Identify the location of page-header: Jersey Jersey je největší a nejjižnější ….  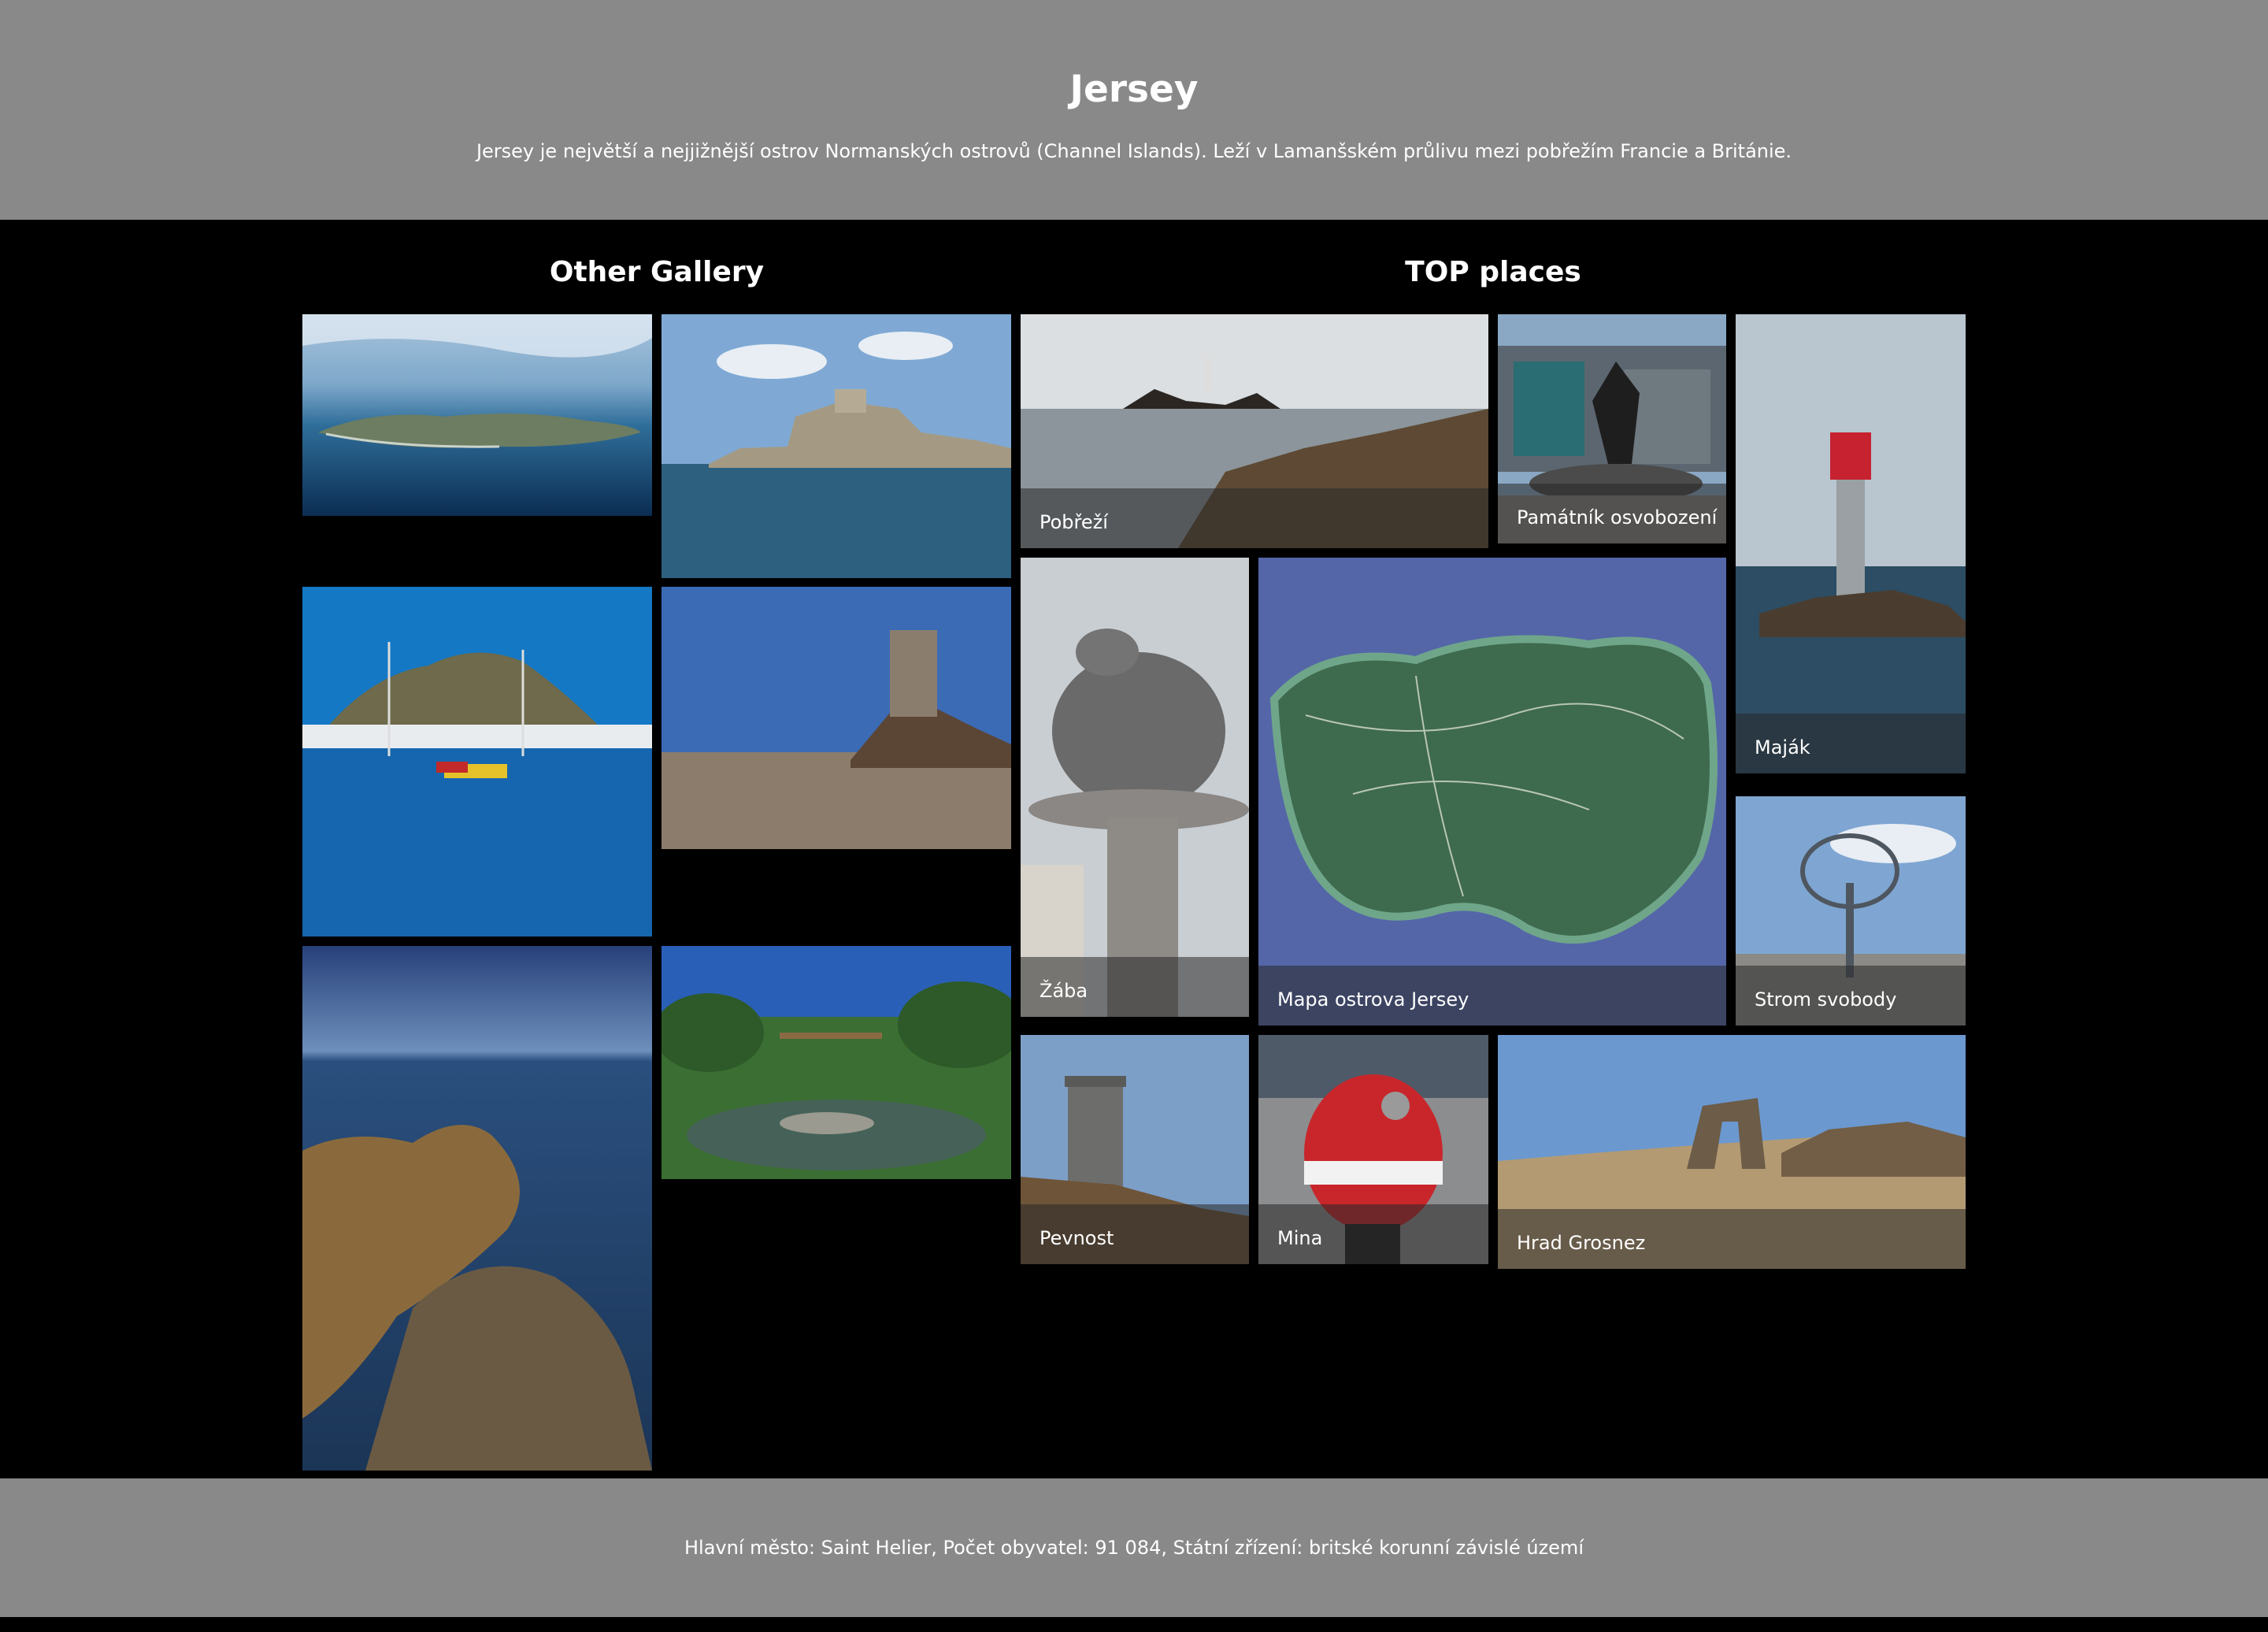
(1134, 110).